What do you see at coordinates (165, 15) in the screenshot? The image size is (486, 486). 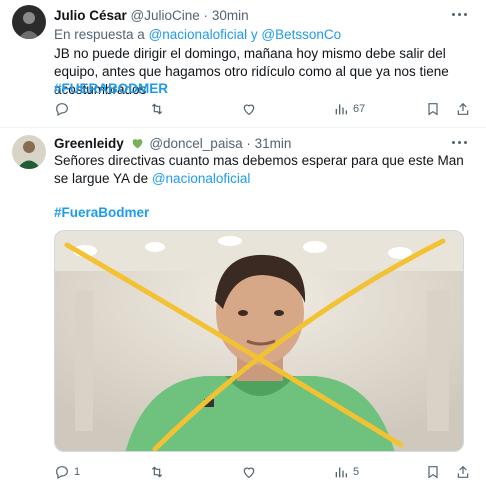 I see `author-handle: @JulioCine` at bounding box center [165, 15].